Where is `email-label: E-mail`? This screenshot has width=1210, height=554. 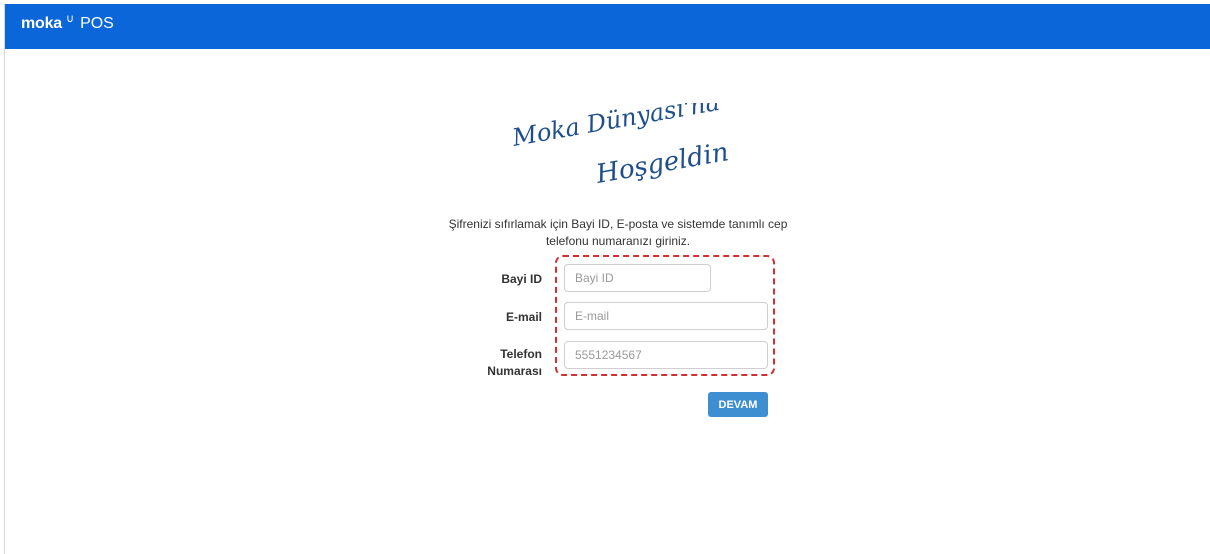 email-label: E-mail is located at coordinates (523, 317).